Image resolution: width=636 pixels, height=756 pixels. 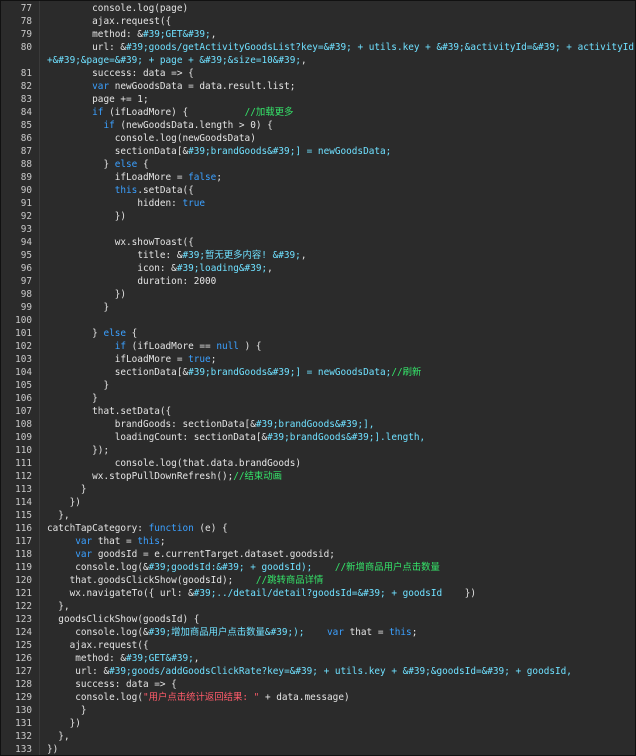 I want to click on code-text: icon: &#39;loading&#39;,, so click(x=337, y=268).